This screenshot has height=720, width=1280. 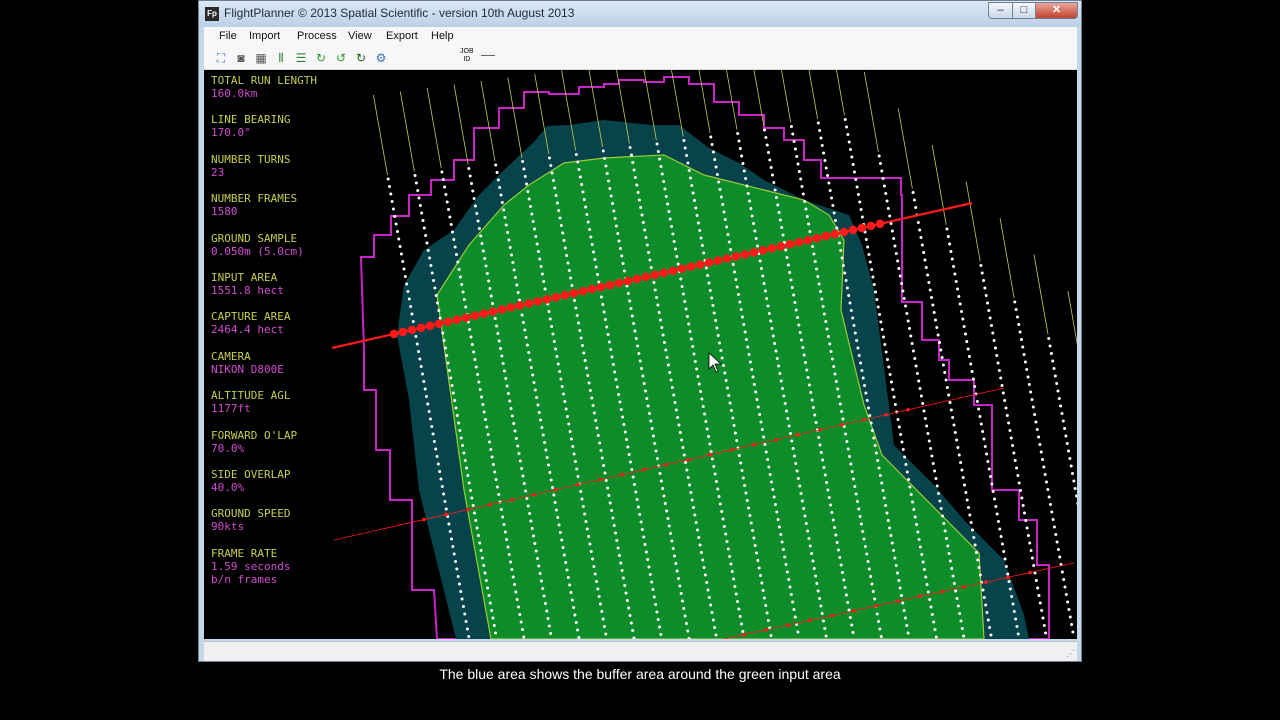 I want to click on calculator-icon: ▦, so click(x=261, y=58).